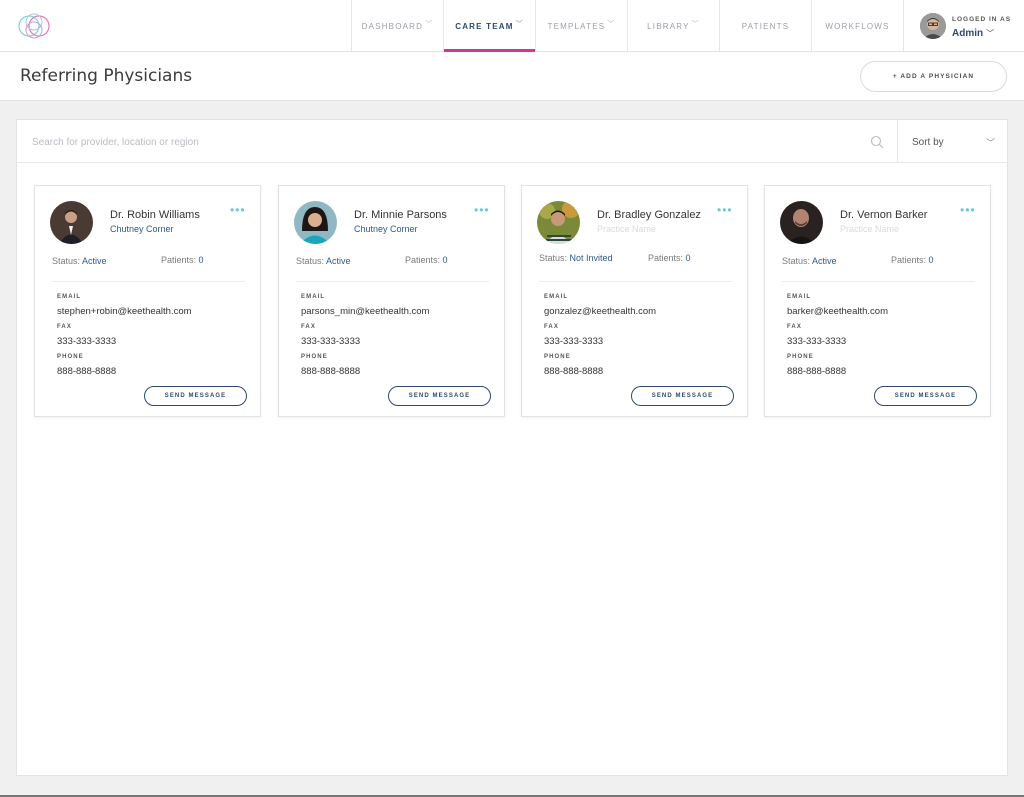  What do you see at coordinates (952, 141) in the screenshot?
I see `sort-dropdown: Sort by ﹀` at bounding box center [952, 141].